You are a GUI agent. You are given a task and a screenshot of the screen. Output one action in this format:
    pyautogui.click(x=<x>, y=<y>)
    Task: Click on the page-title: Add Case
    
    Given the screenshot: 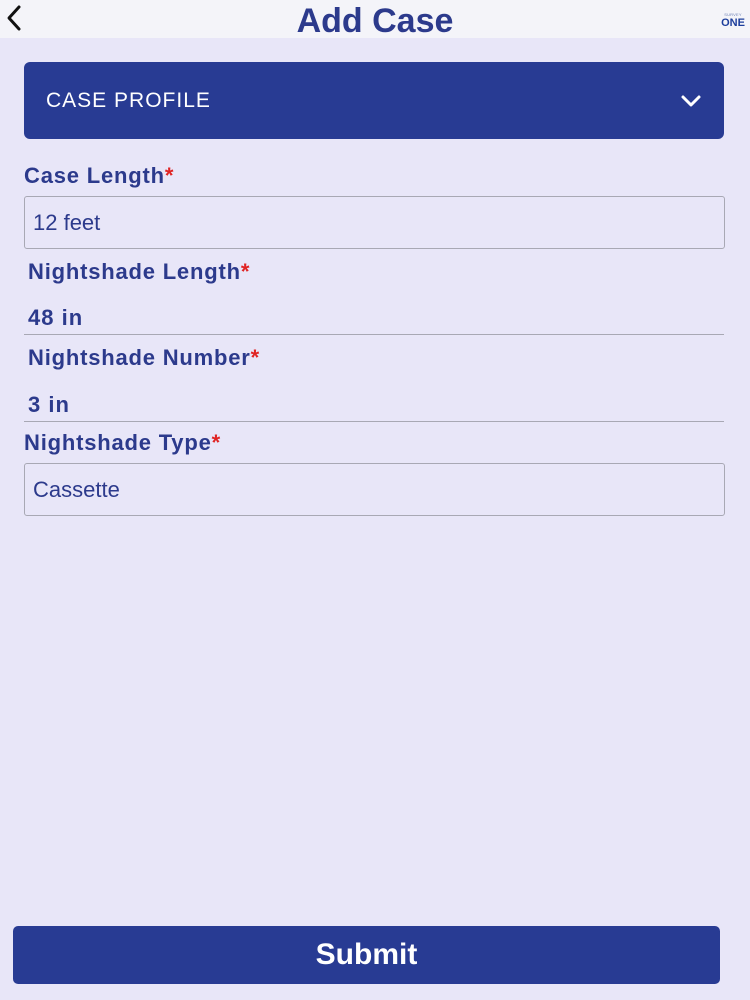 What is the action you would take?
    pyautogui.click(x=375, y=21)
    